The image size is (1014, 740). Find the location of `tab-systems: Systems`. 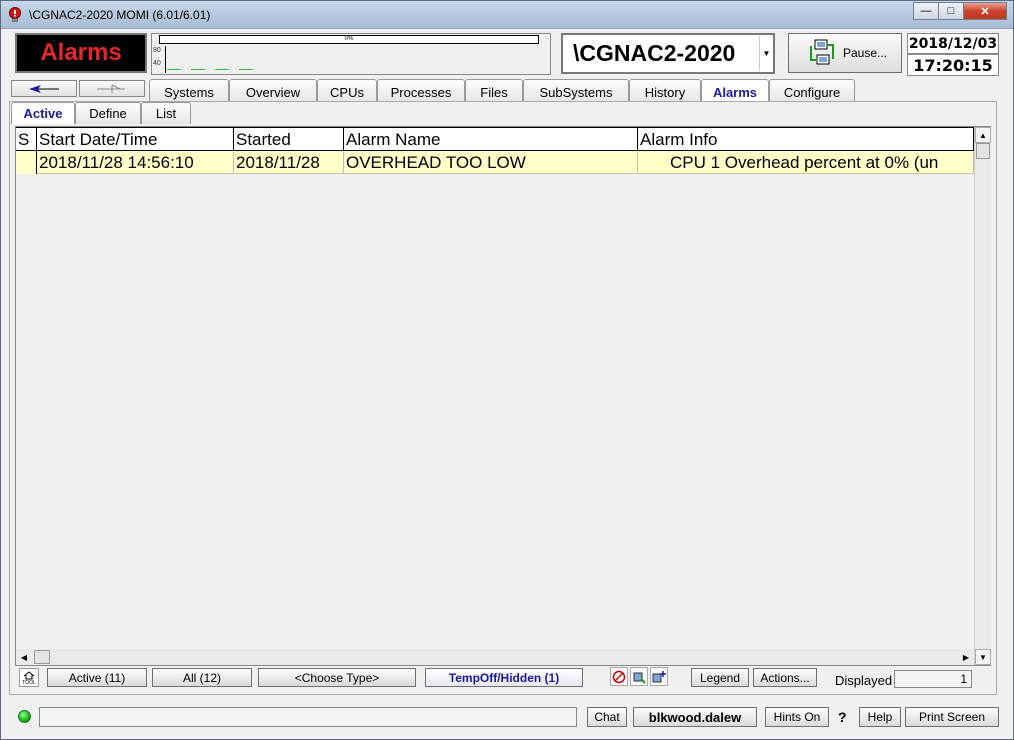

tab-systems: Systems is located at coordinates (189, 90).